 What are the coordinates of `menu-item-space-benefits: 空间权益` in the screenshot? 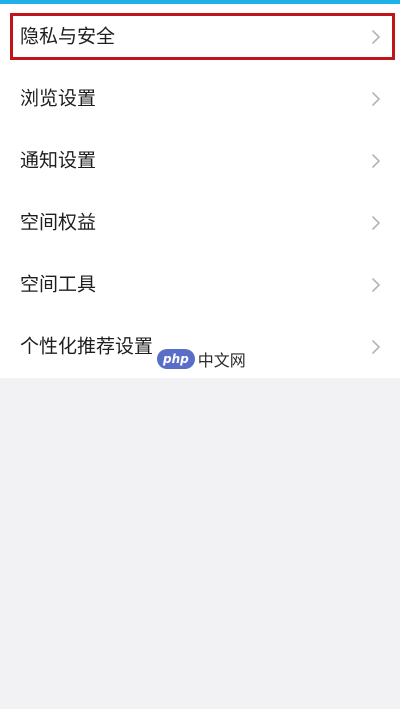 It's located at (200, 223).